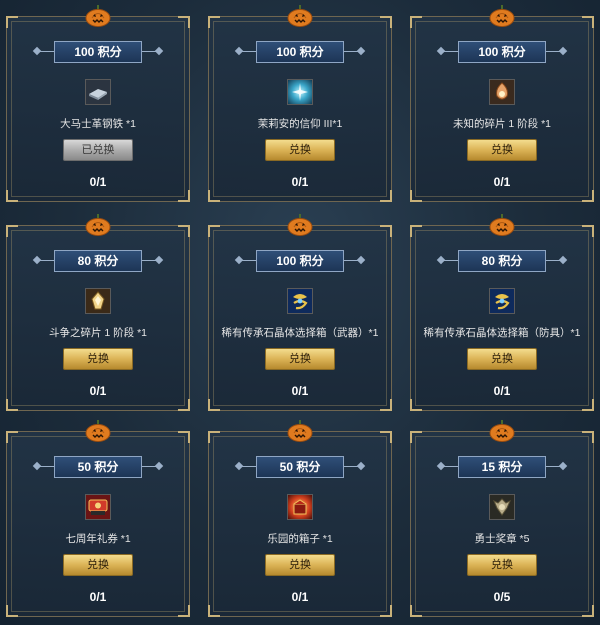 This screenshot has width=600, height=625. Describe the element at coordinates (300, 507) in the screenshot. I see `paradise-box-icon` at that location.